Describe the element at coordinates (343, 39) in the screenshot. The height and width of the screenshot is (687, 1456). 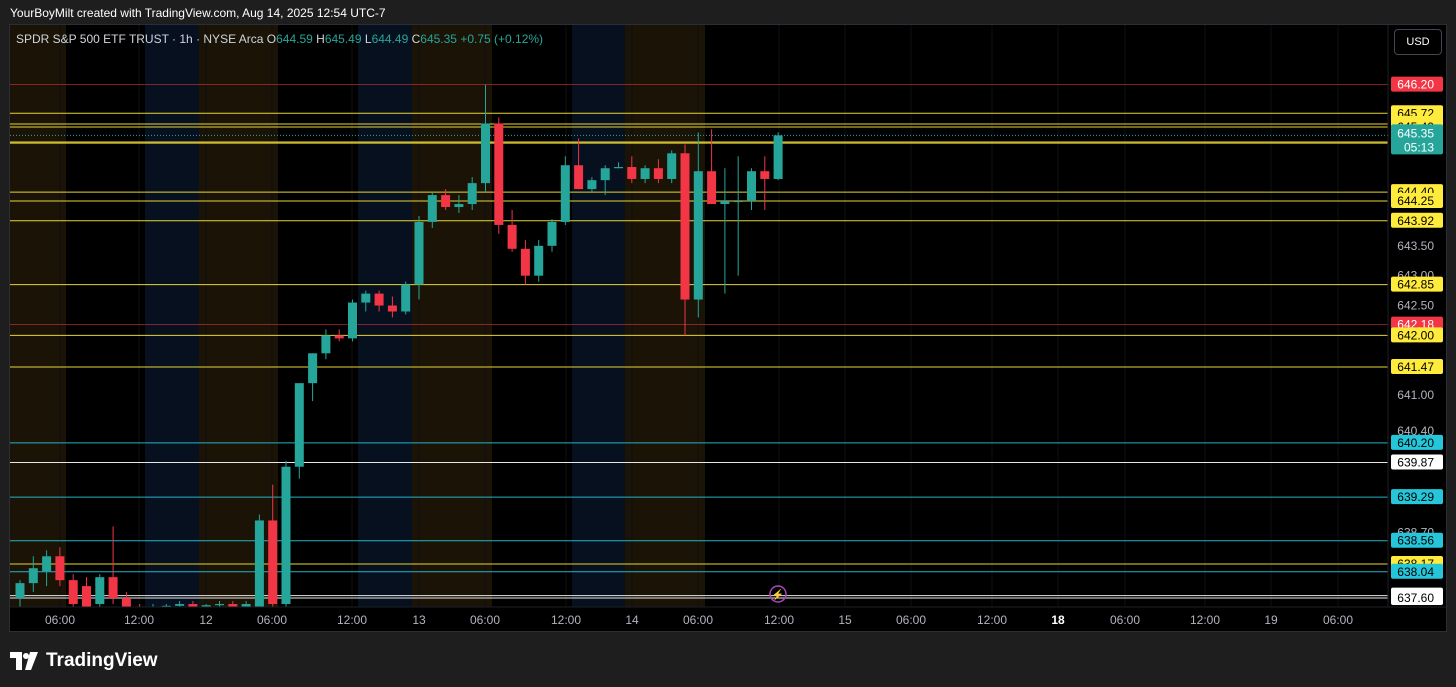
I see `high-value: 645.49` at that location.